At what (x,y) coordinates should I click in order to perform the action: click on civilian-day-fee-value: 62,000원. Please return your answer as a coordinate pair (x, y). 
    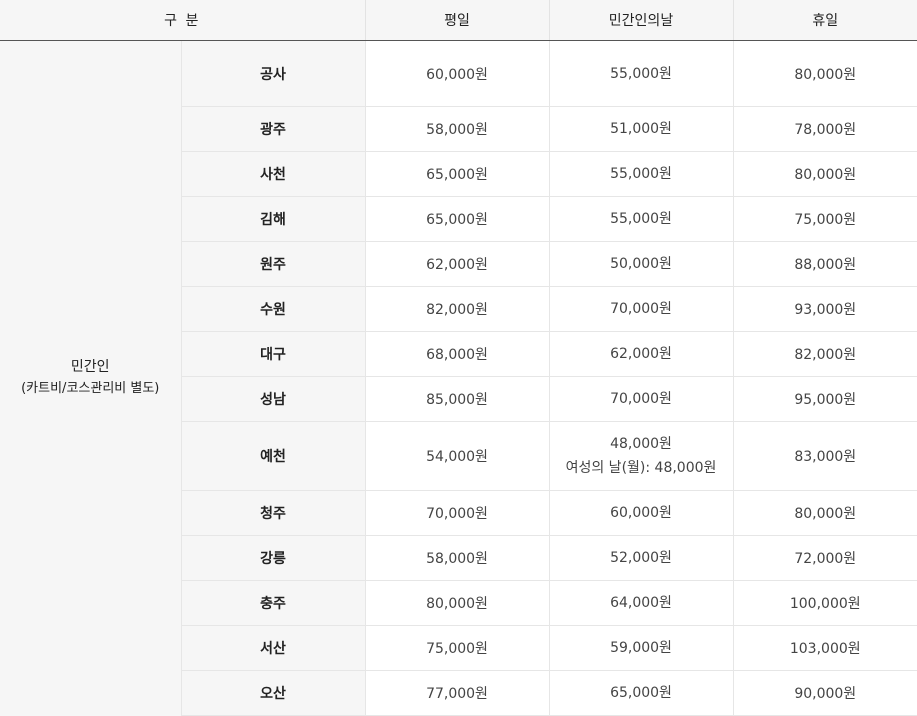
    Looking at the image, I should click on (641, 354).